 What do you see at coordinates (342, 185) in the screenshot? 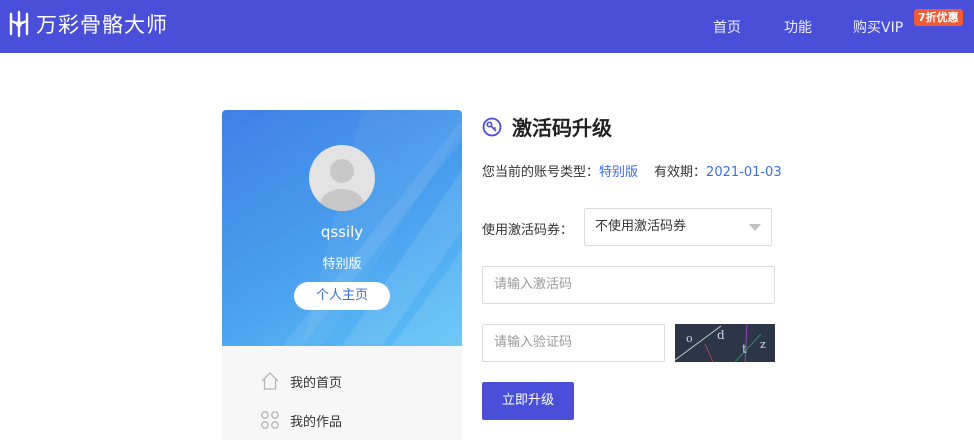
I see `user-silhouette-icon` at bounding box center [342, 185].